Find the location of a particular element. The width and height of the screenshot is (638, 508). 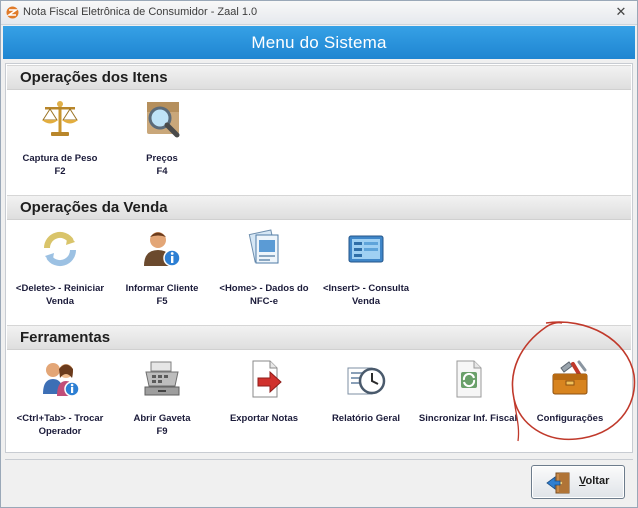

sales-query-icon is located at coordinates (366, 249).